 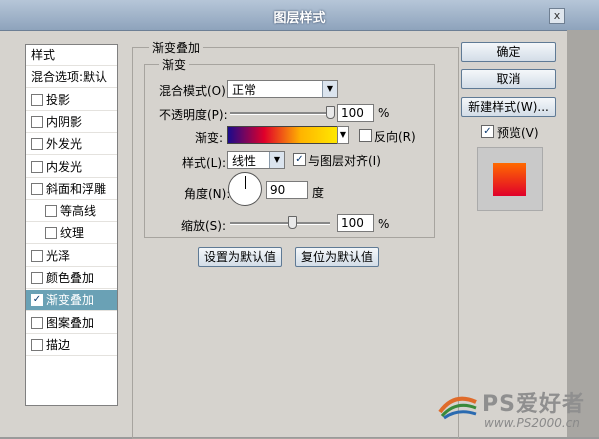 I want to click on opacity-label: 不透明度(P):, so click(x=193, y=115).